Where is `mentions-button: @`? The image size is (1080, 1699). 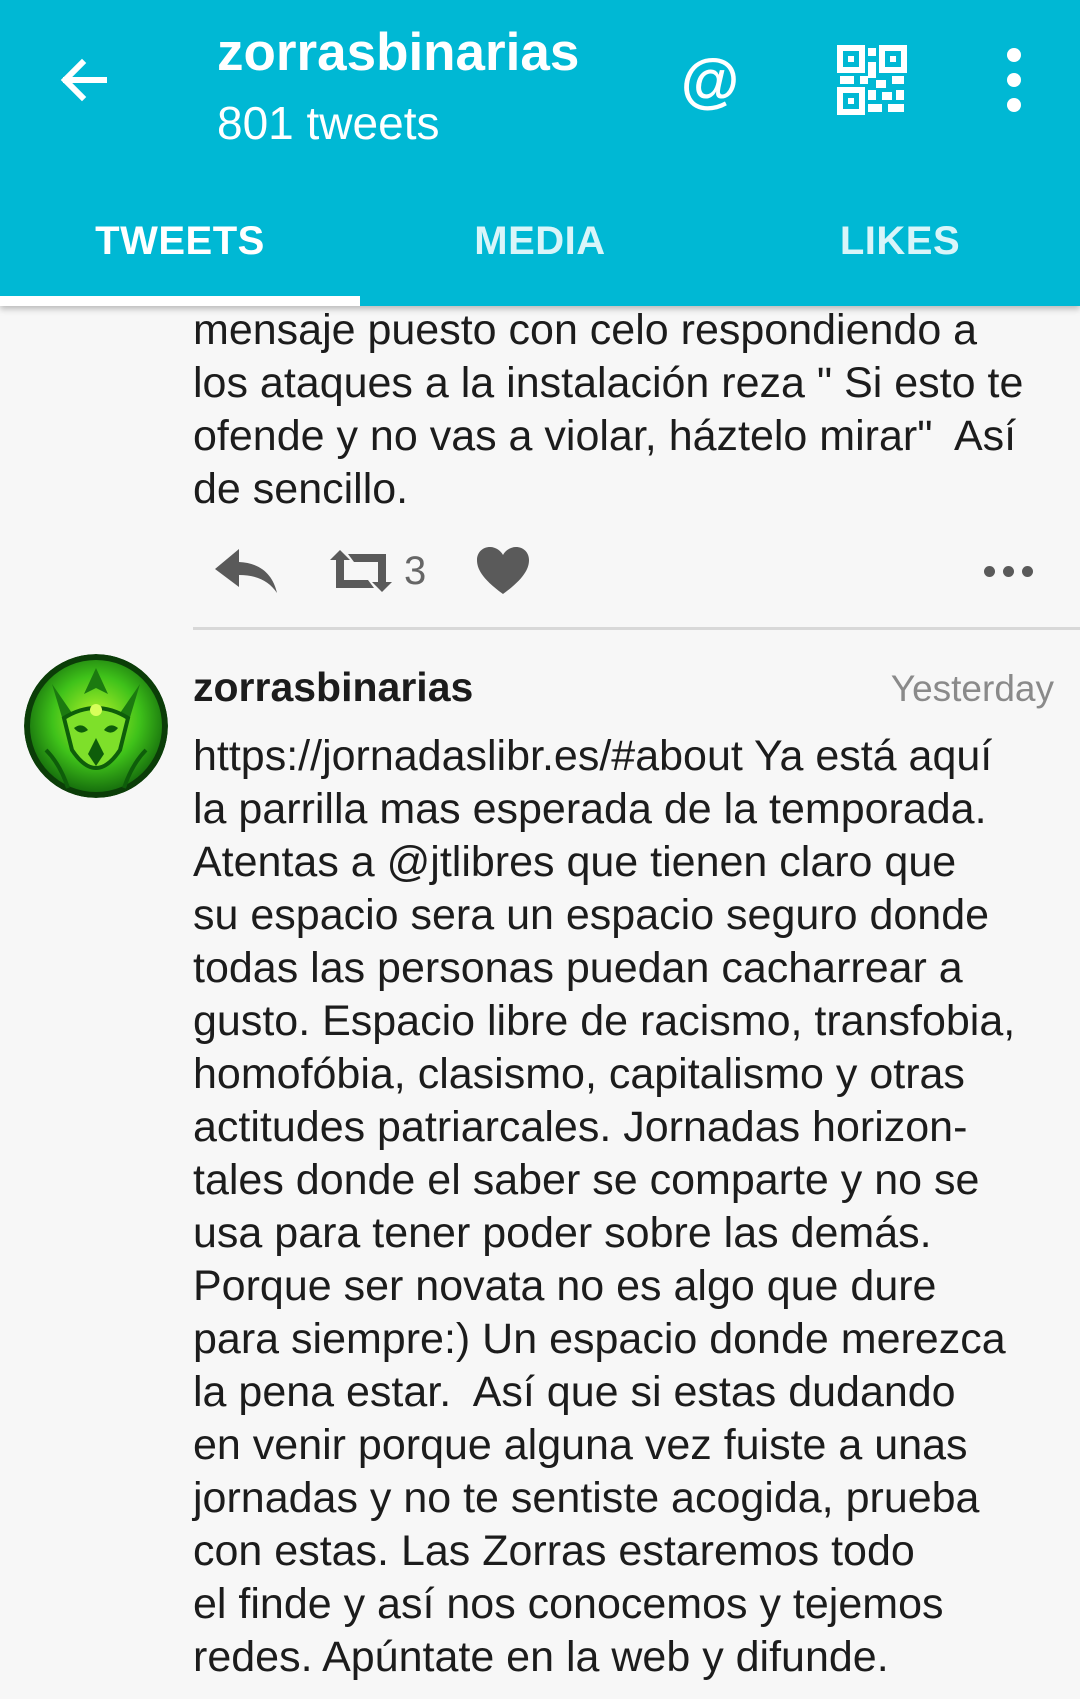
mentions-button: @ is located at coordinates (710, 80).